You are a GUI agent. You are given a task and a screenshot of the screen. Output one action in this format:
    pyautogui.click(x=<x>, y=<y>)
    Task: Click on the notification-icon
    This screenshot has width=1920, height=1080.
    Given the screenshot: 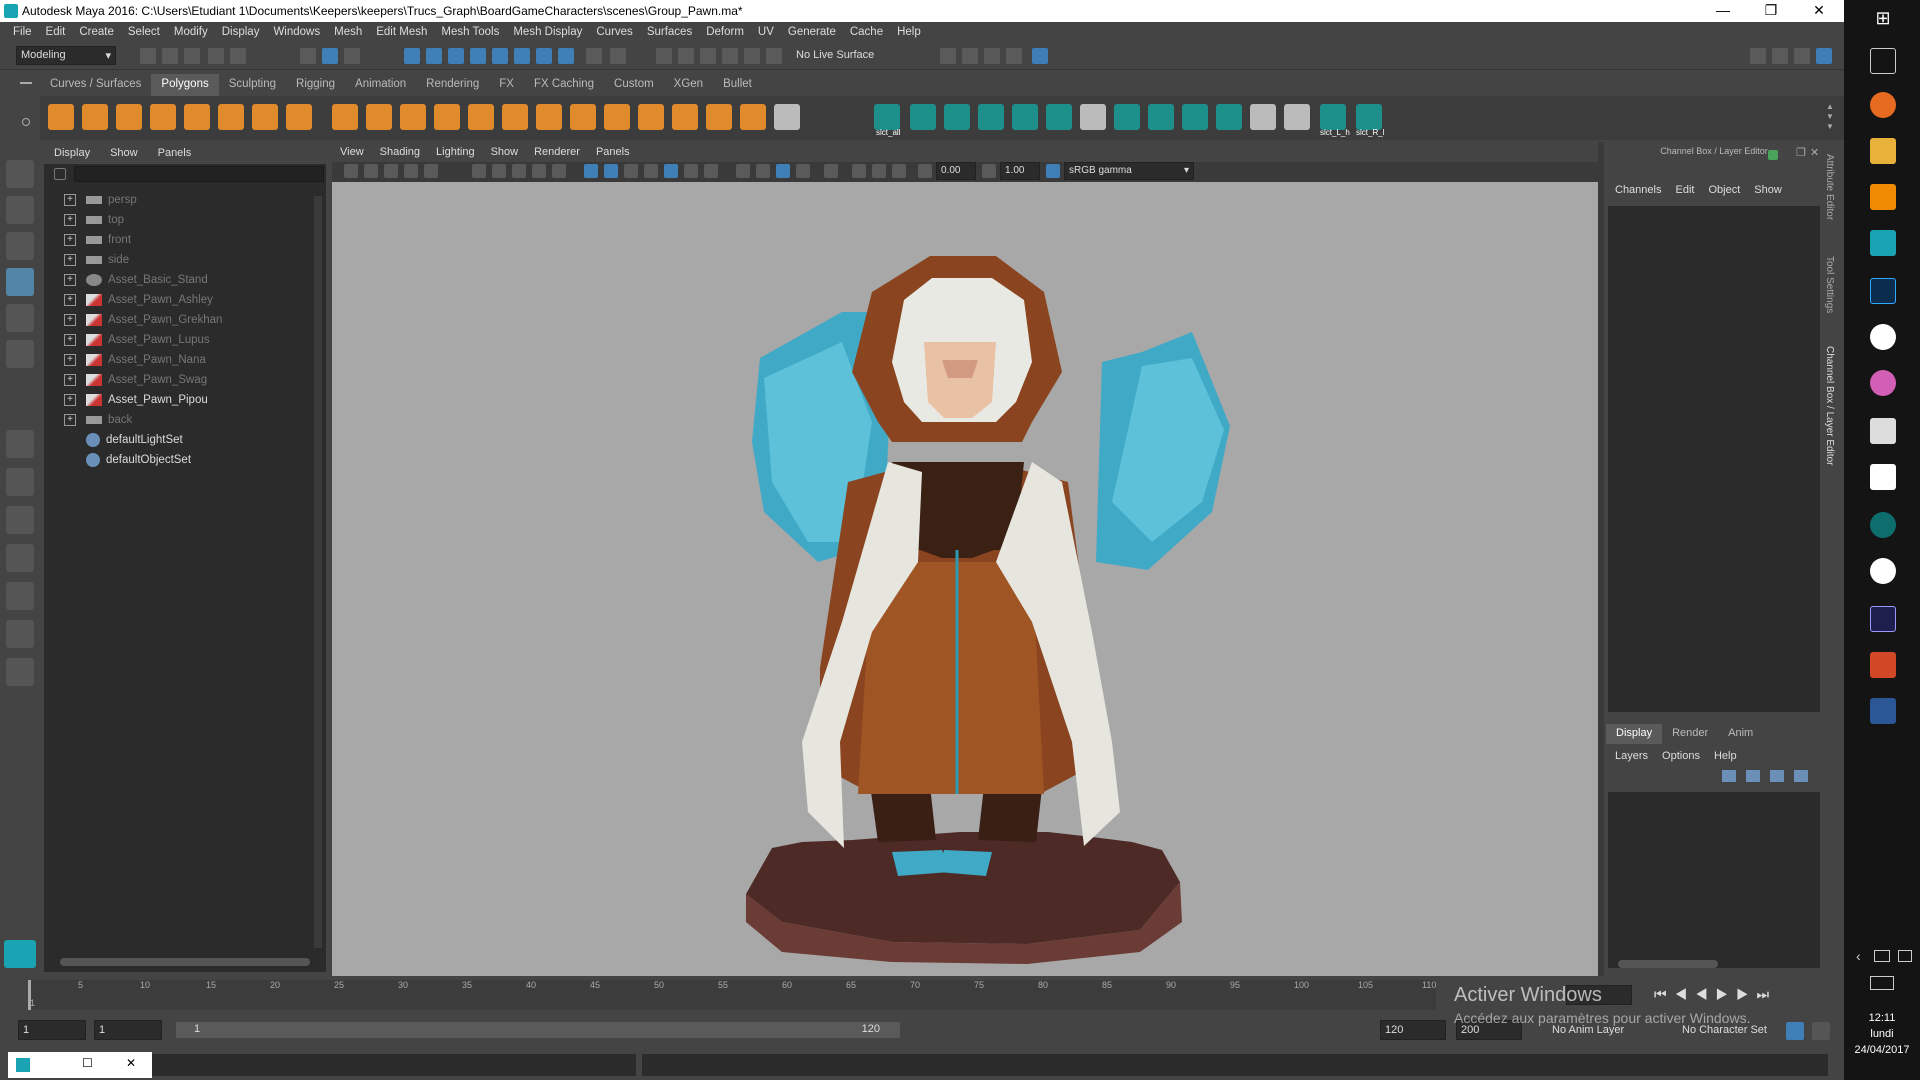 What is the action you would take?
    pyautogui.click(x=1882, y=956)
    